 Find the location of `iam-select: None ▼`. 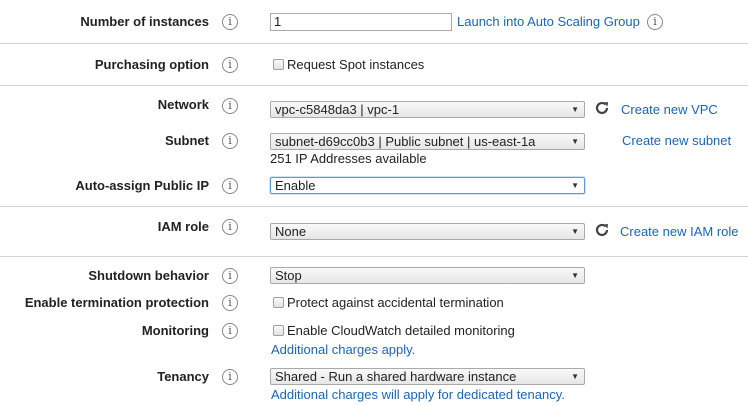

iam-select: None ▼ is located at coordinates (427, 231).